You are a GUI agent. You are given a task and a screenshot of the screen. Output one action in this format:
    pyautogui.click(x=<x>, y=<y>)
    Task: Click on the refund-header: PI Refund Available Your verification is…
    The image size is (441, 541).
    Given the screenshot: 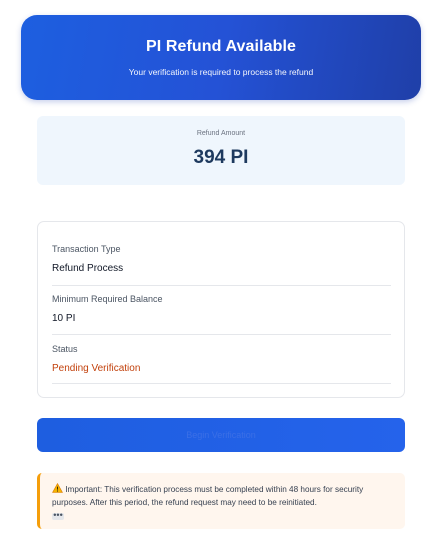 What is the action you would take?
    pyautogui.click(x=221, y=57)
    